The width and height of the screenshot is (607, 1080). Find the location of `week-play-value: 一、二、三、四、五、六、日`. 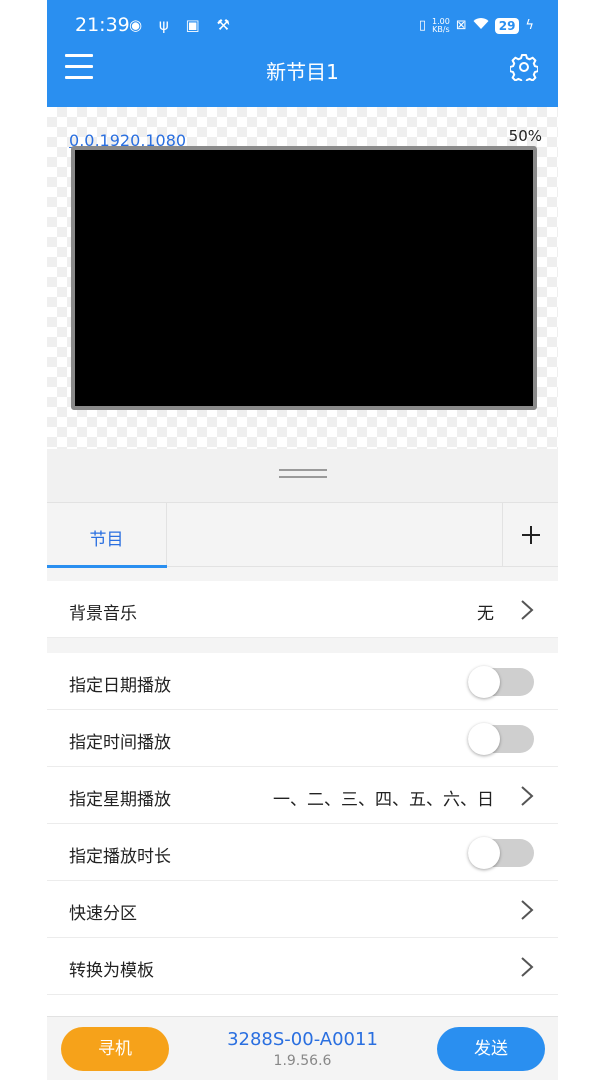

week-play-value: 一、二、三、四、五、六、日 is located at coordinates (383, 800).